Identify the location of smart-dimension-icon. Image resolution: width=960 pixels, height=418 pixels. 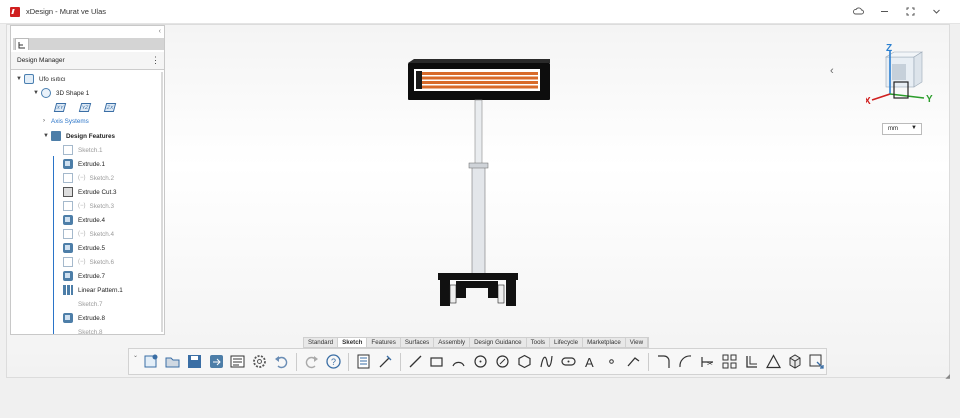
(385, 361).